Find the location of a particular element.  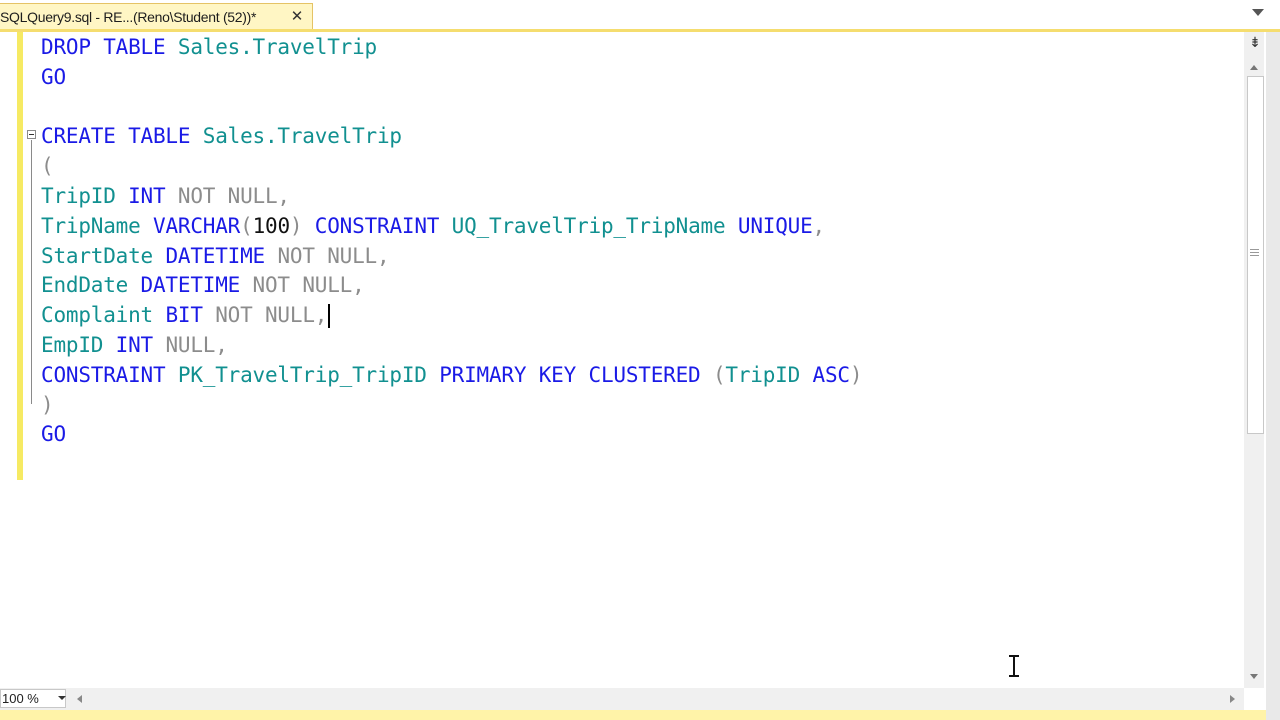

code-line: DROP TABLE Sales.TravelTrip is located at coordinates (209, 47).